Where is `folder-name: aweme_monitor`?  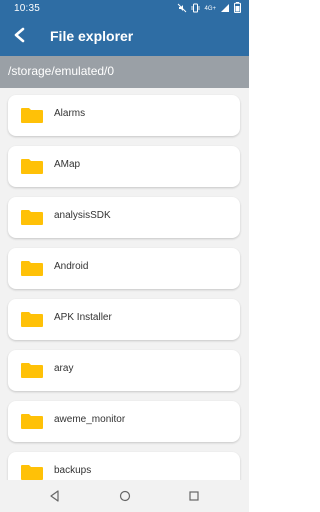
folder-name: aweme_monitor is located at coordinates (90, 419).